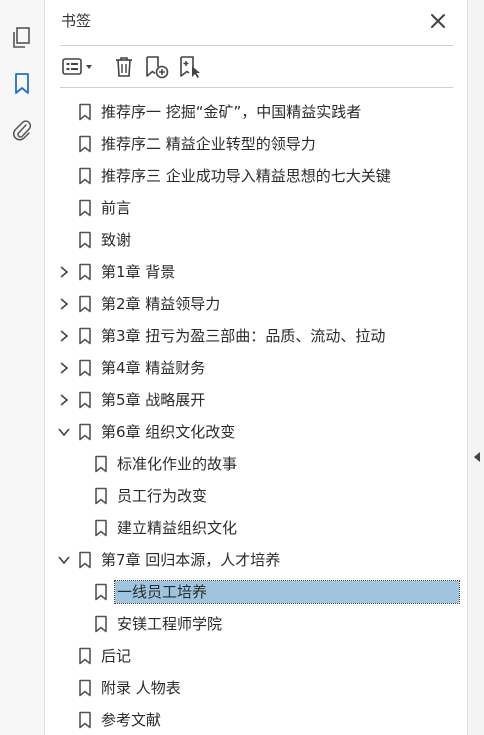  I want to click on bookmark-item: 致谢, so click(256, 240).